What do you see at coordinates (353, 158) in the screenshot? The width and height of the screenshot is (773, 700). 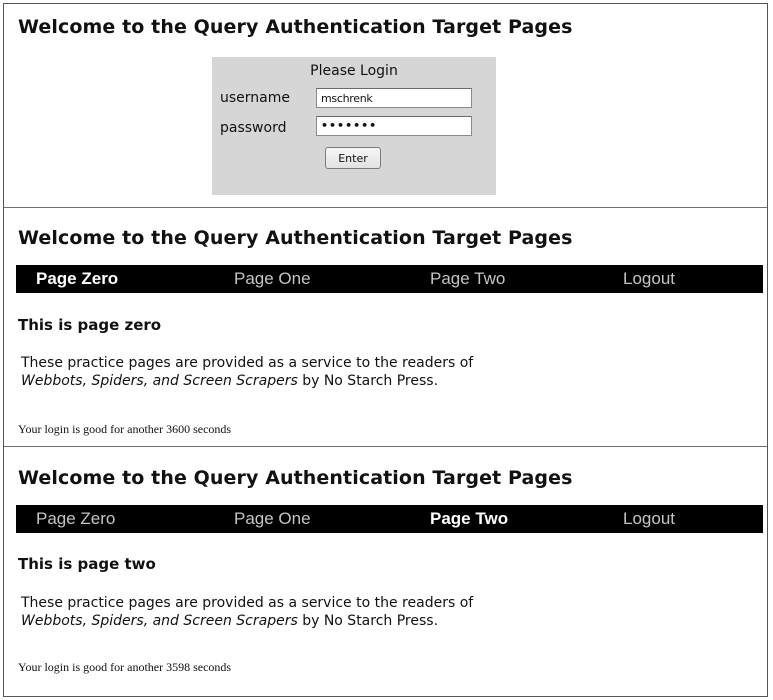 I see `enter-button: Enter` at bounding box center [353, 158].